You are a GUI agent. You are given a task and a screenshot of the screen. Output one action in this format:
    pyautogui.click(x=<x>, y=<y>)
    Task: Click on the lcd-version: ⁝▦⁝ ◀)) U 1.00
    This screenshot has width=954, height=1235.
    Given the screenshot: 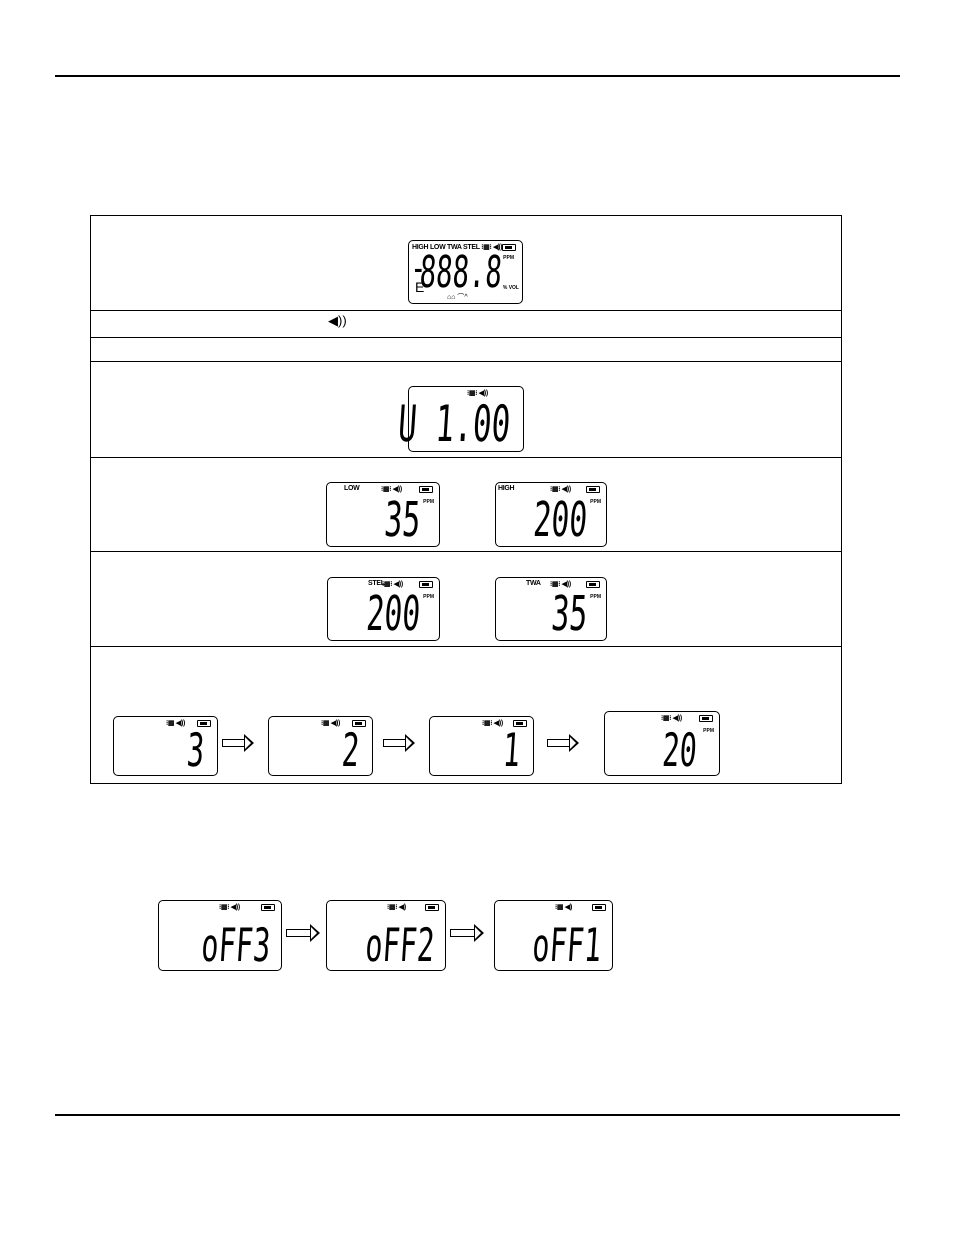 What is the action you would take?
    pyautogui.click(x=460, y=419)
    